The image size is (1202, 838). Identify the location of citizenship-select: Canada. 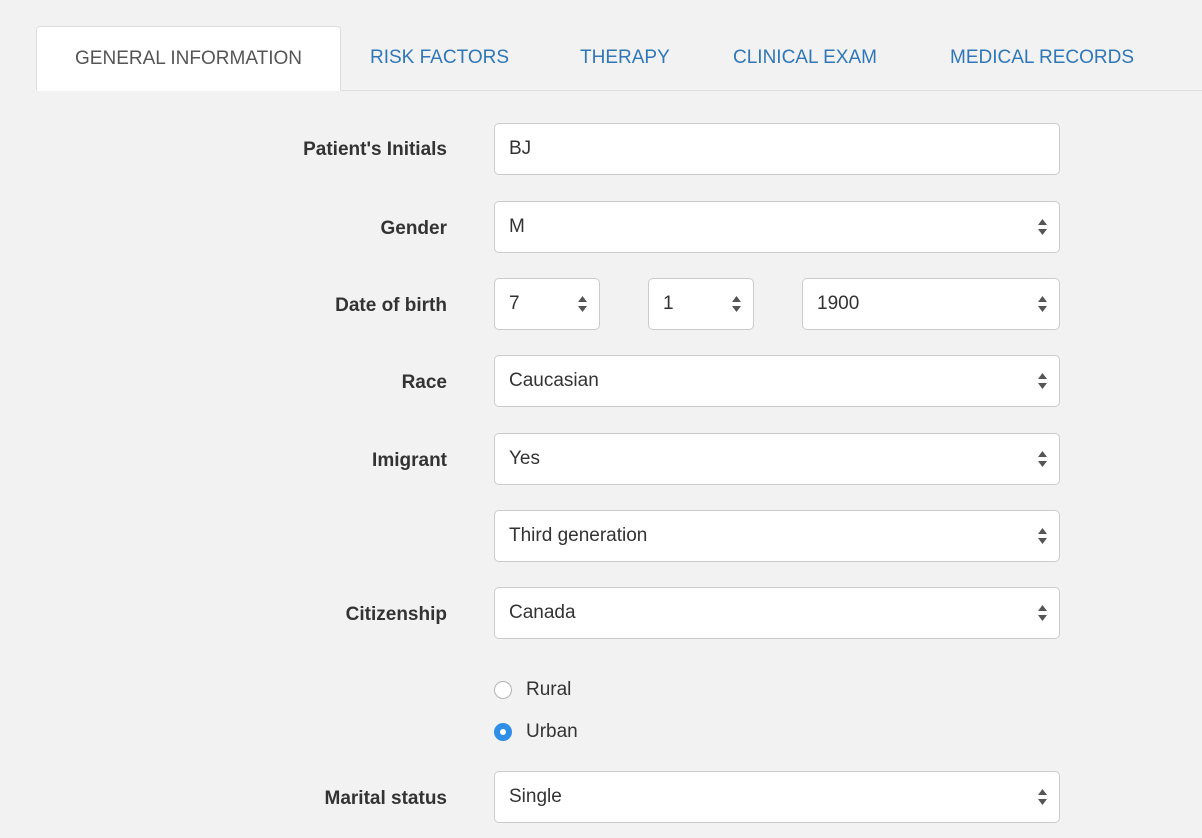
(777, 613).